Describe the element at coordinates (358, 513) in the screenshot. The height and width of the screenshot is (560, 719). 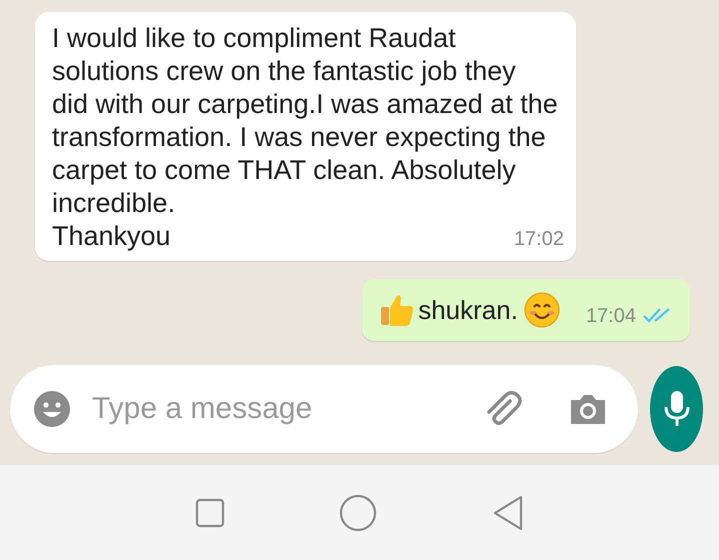
I see `home-button` at that location.